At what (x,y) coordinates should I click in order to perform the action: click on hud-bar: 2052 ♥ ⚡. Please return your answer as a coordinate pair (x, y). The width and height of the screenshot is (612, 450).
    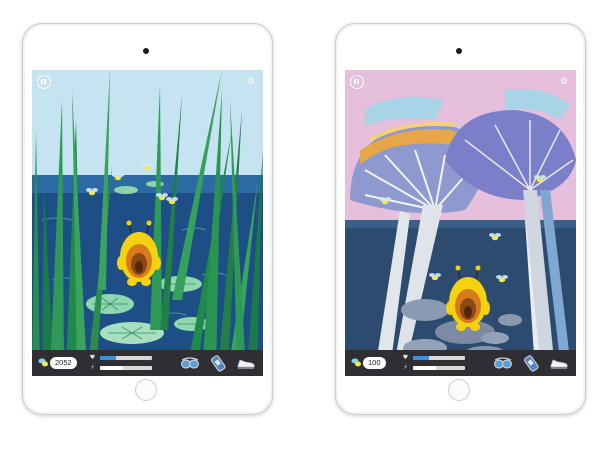
    Looking at the image, I should click on (147, 363).